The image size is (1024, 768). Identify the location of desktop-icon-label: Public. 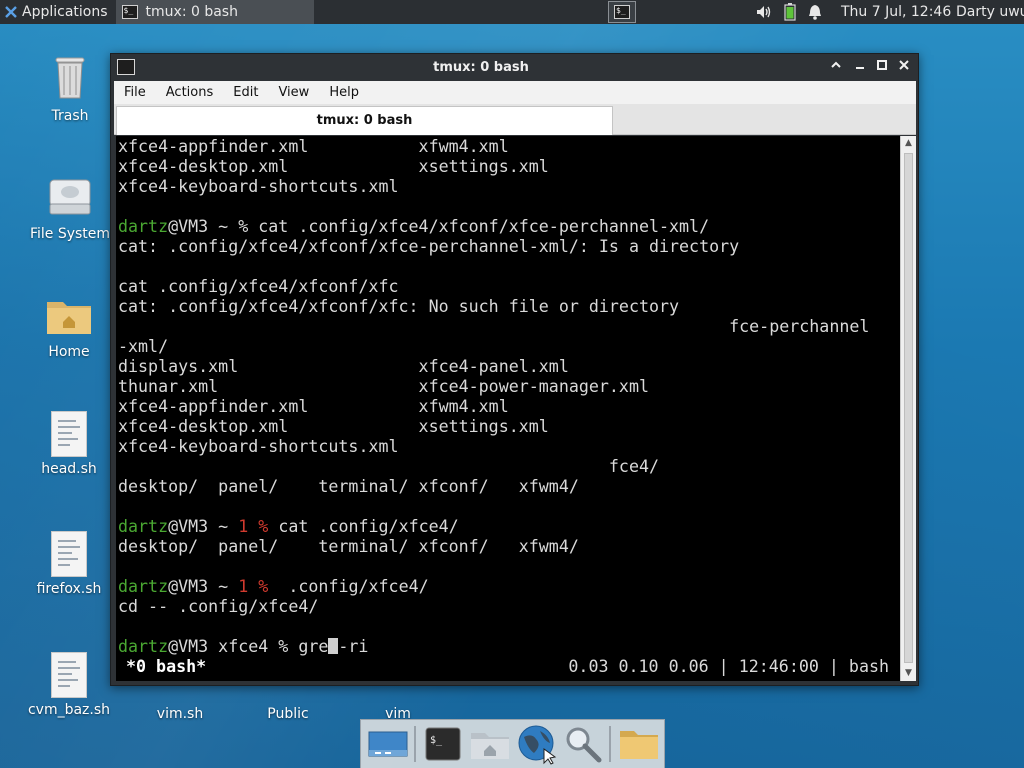
(288, 714).